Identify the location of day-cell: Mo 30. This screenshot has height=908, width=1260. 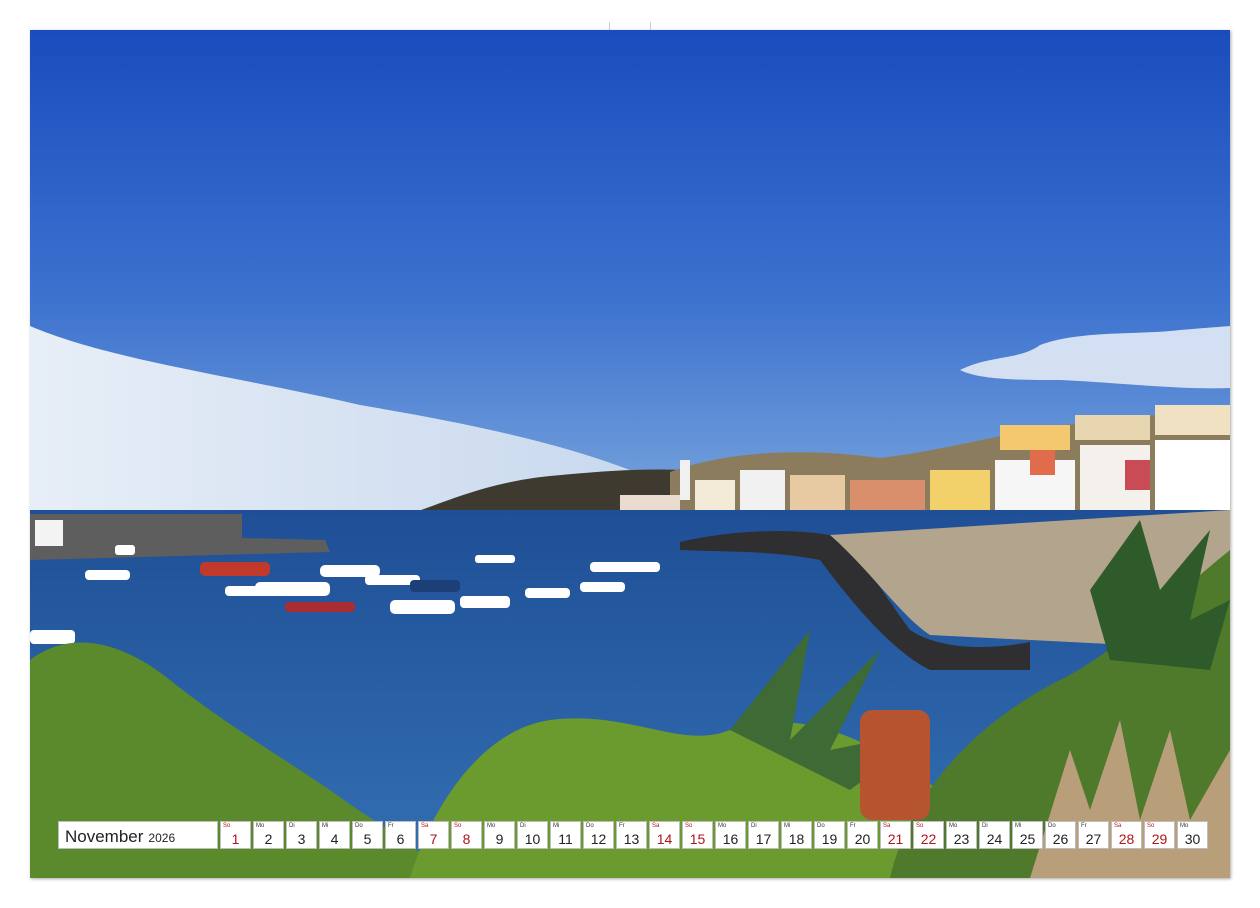
(1192, 835).